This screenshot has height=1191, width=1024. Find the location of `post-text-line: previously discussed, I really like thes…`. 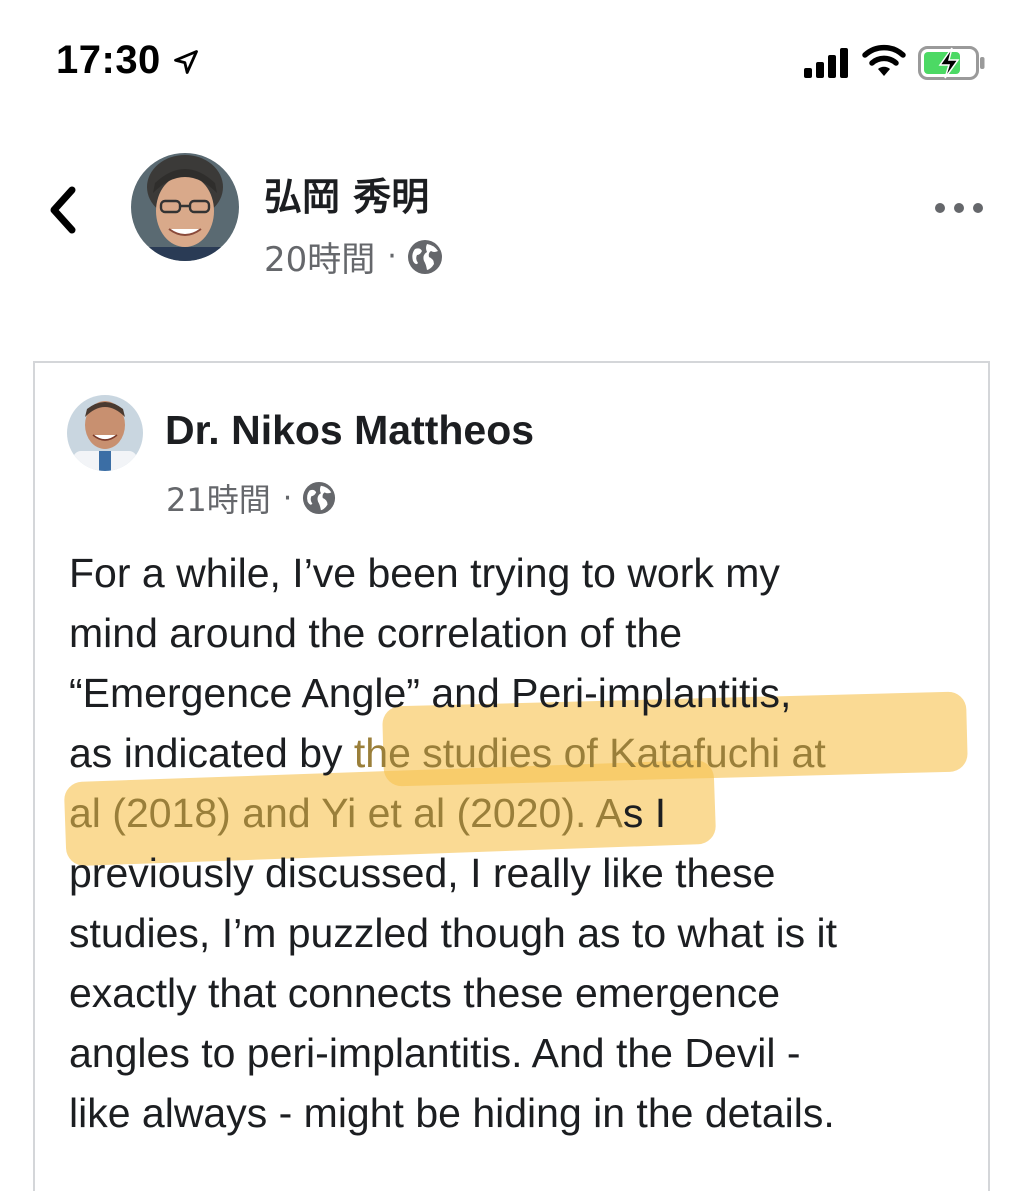

post-text-line: previously discussed, I really like thes… is located at coordinates (422, 873).